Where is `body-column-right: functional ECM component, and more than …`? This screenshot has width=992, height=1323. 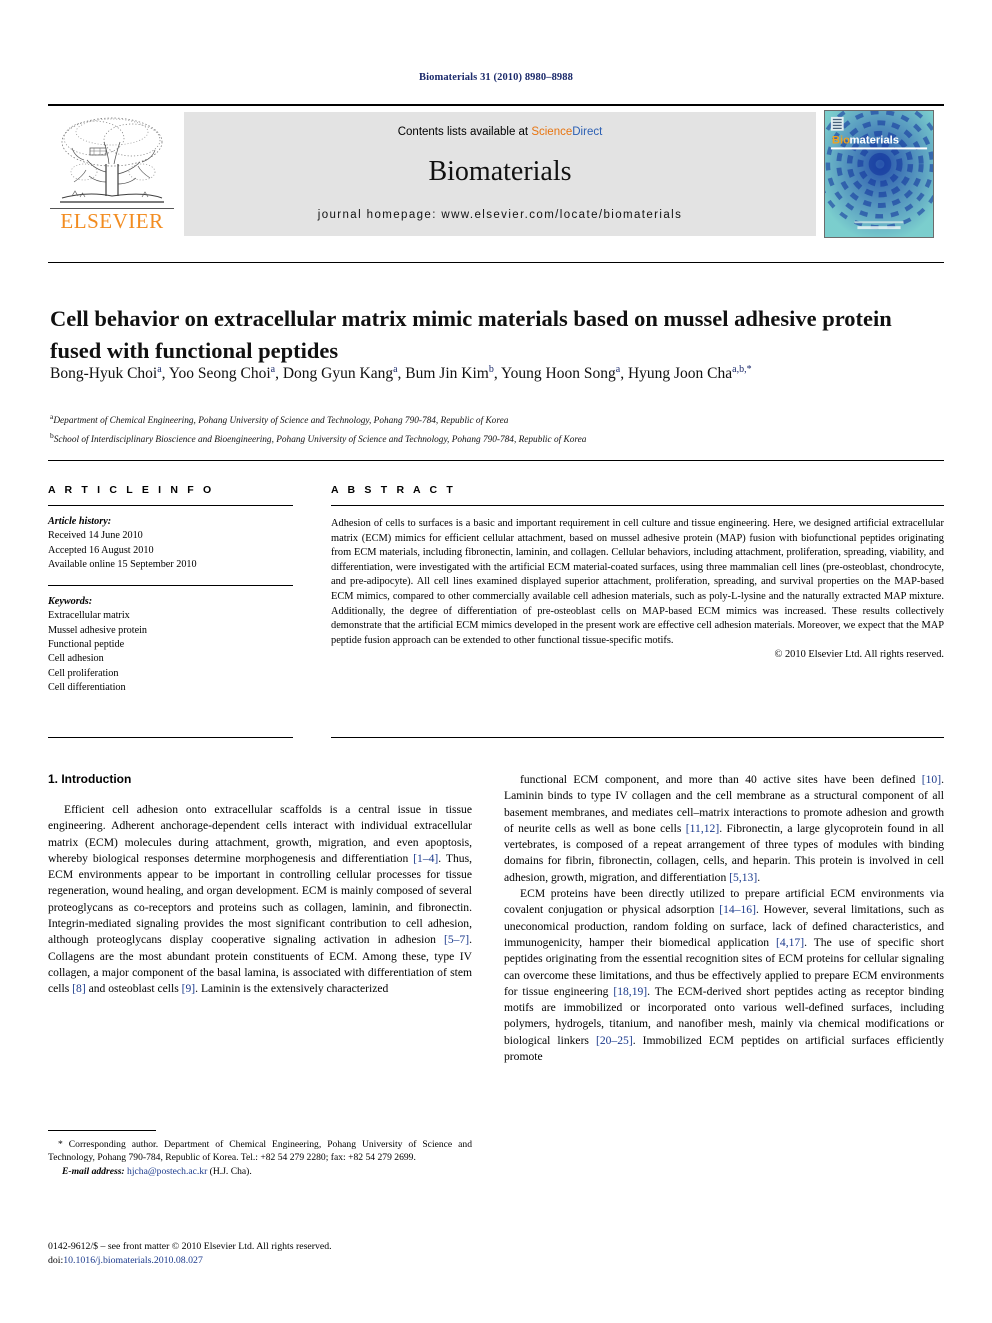
body-column-right: functional ECM component, and more than … is located at coordinates (724, 918).